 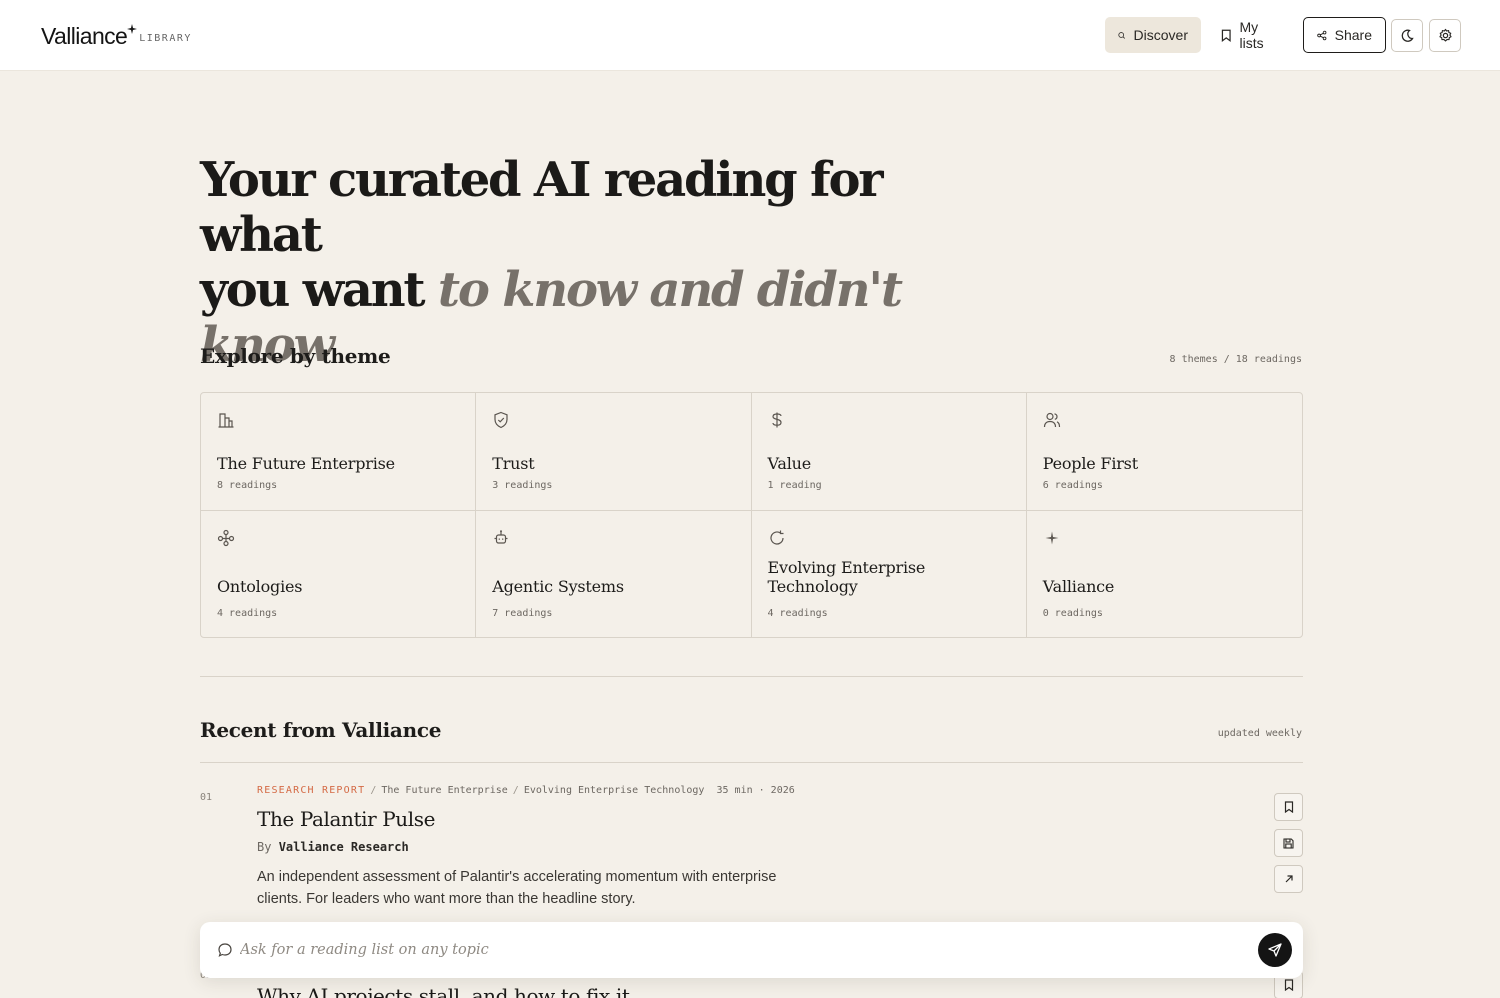 What do you see at coordinates (614, 574) in the screenshot?
I see `theme-card-agentic-systems: Agentic Systems 7 readings` at bounding box center [614, 574].